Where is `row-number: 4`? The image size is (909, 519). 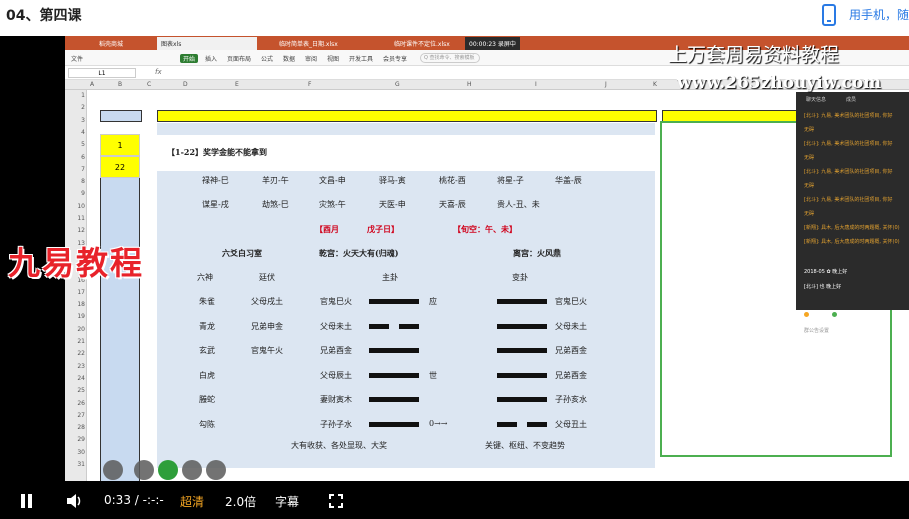
row-number: 4 is located at coordinates (75, 132).